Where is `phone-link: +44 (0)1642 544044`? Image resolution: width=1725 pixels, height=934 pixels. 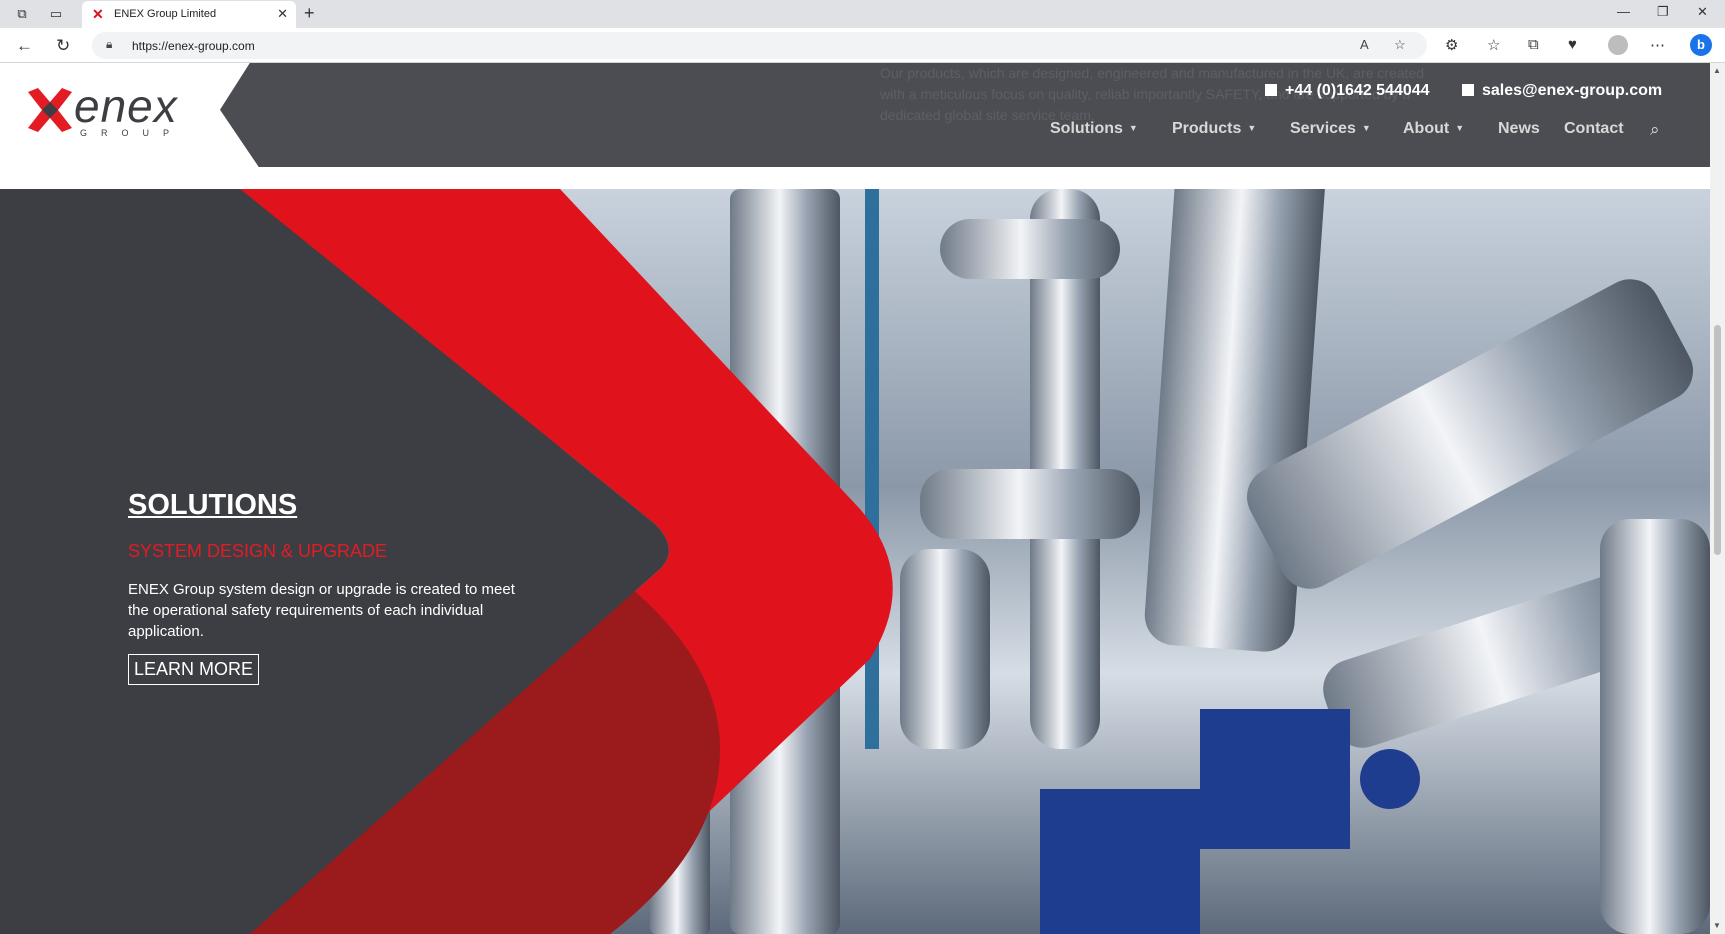 phone-link: +44 (0)1642 544044 is located at coordinates (1347, 91).